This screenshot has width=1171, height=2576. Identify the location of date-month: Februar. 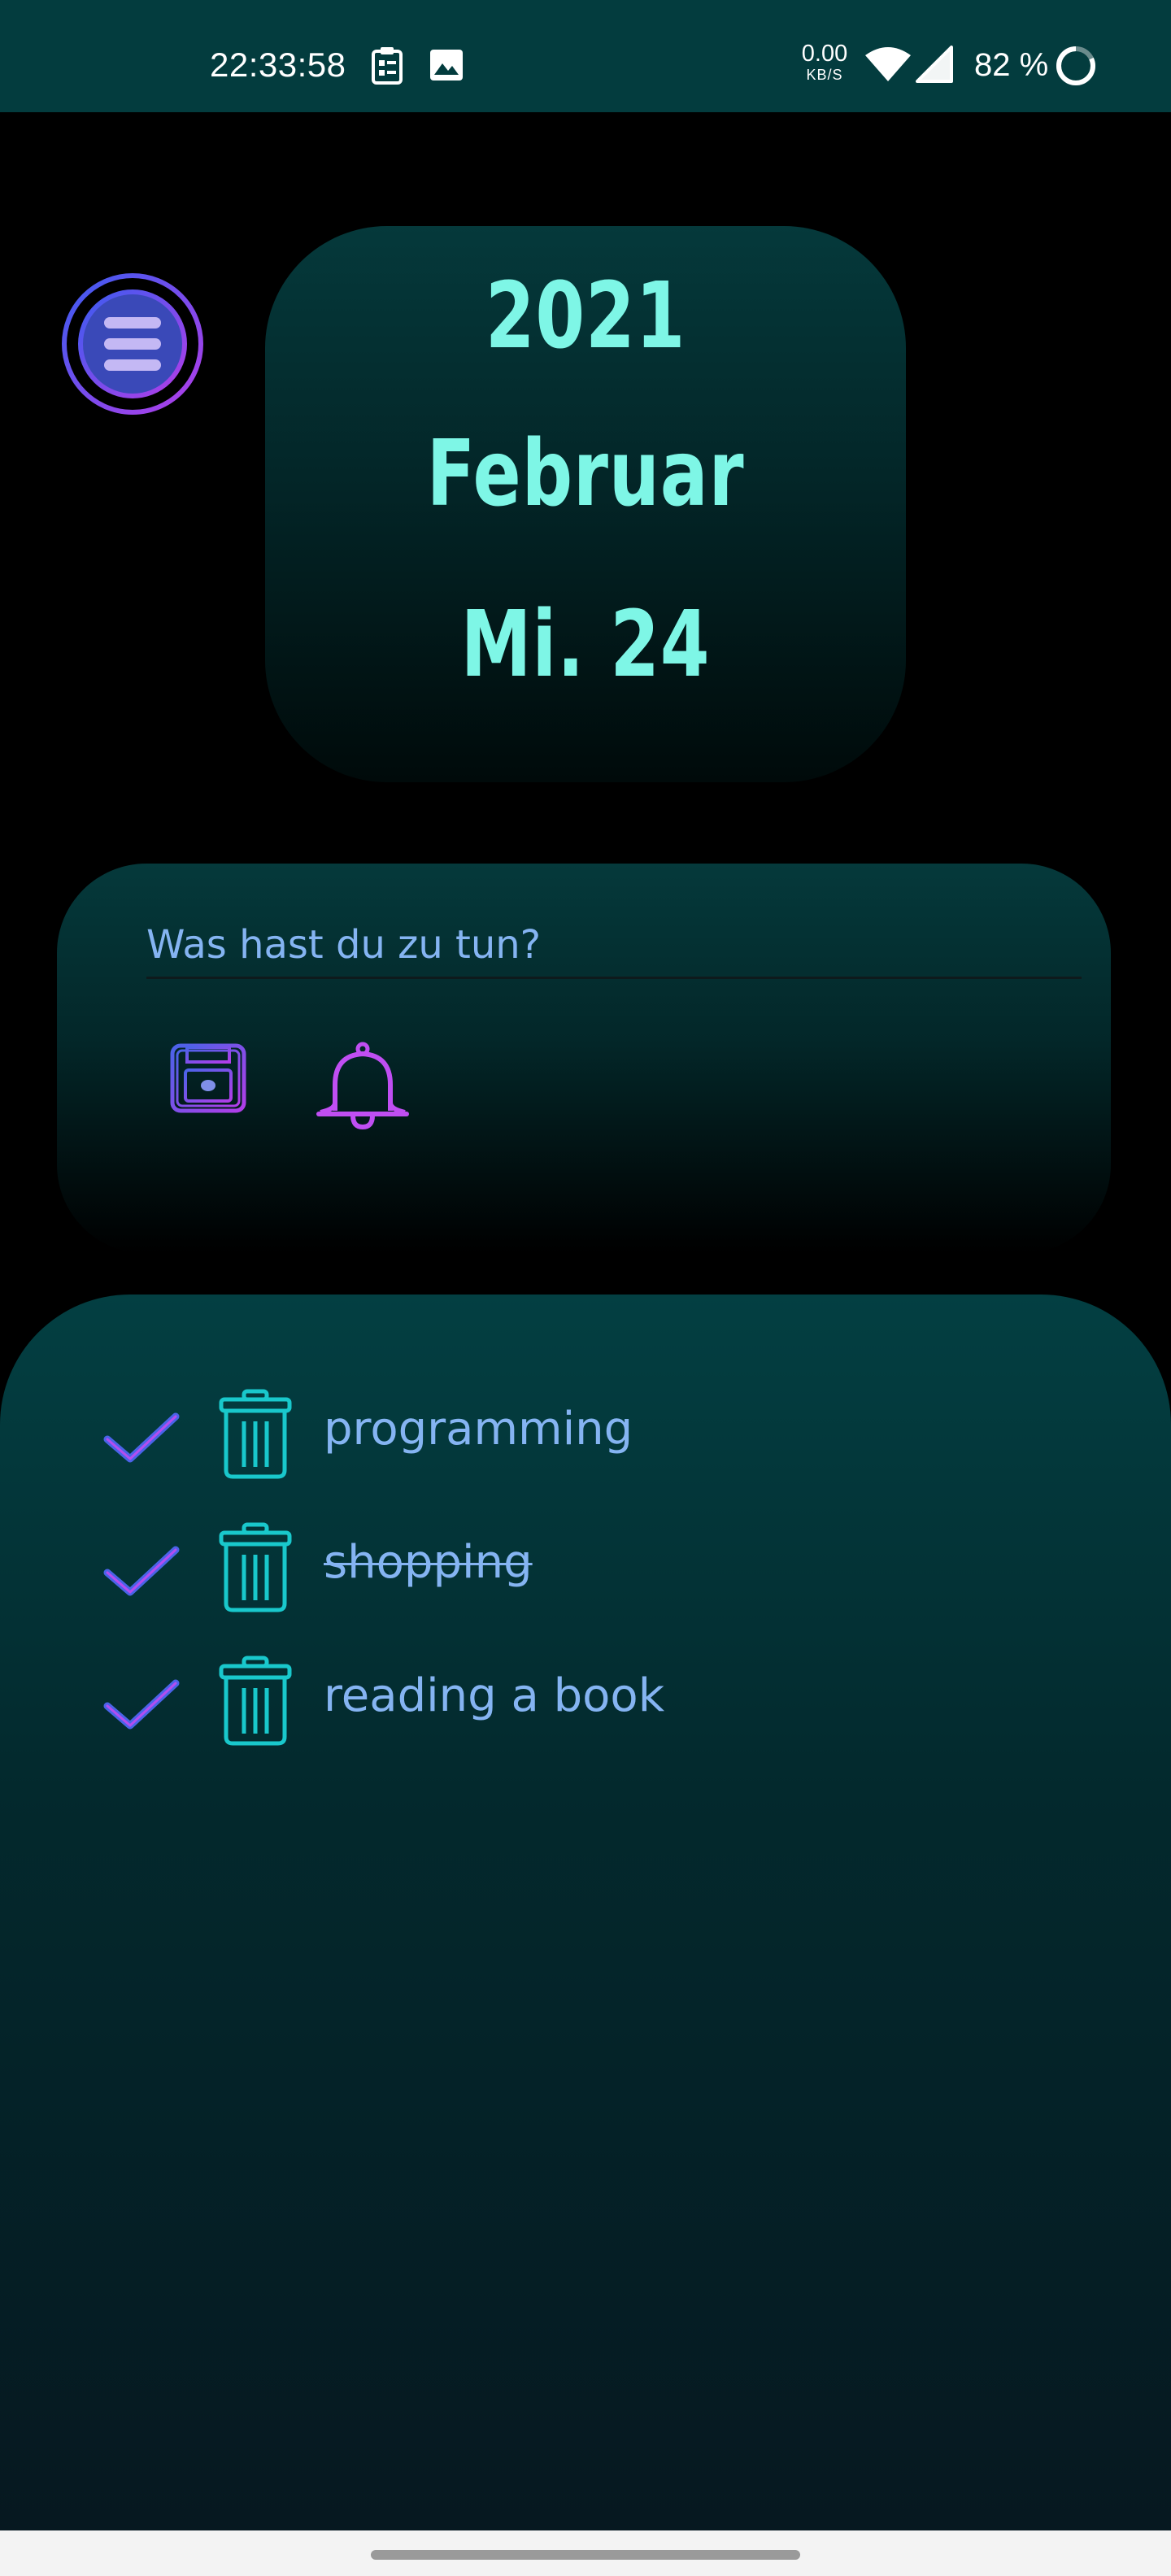
(585, 474).